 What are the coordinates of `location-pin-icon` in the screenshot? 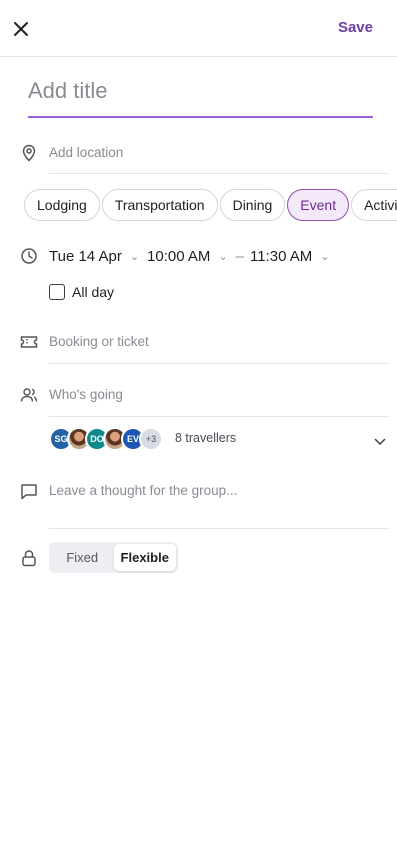 It's located at (29, 153).